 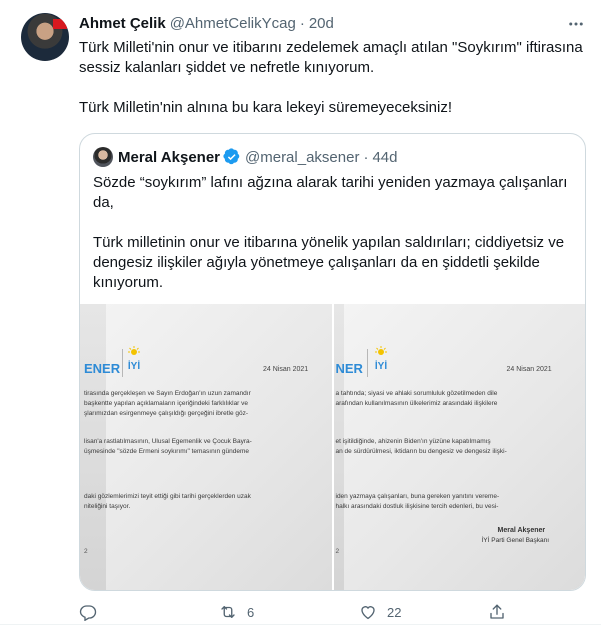 I want to click on quoted-author-avatar, so click(x=103, y=157).